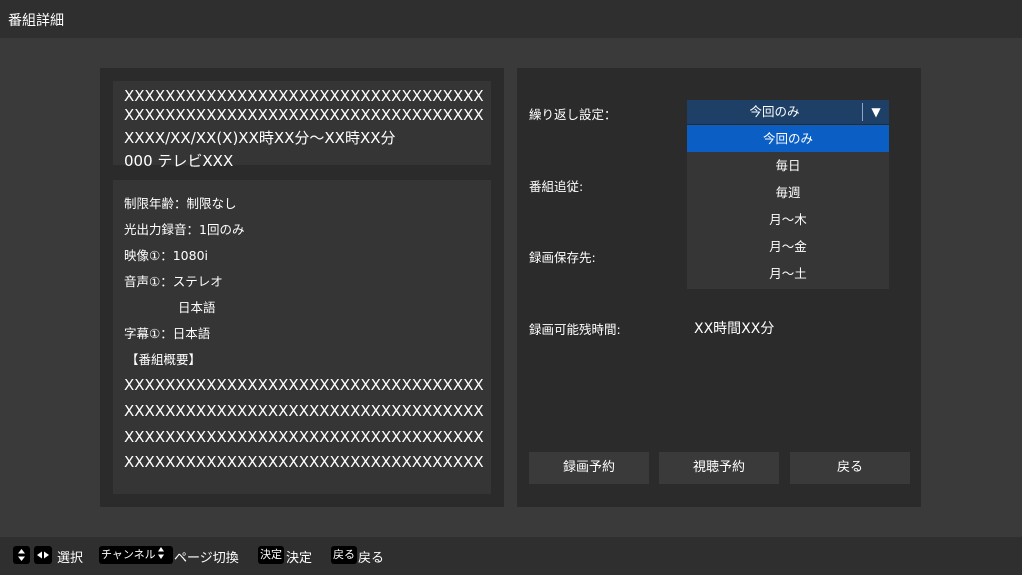  Describe the element at coordinates (180, 203) in the screenshot. I see `age-limit: 制限年齢：制限なし` at that location.